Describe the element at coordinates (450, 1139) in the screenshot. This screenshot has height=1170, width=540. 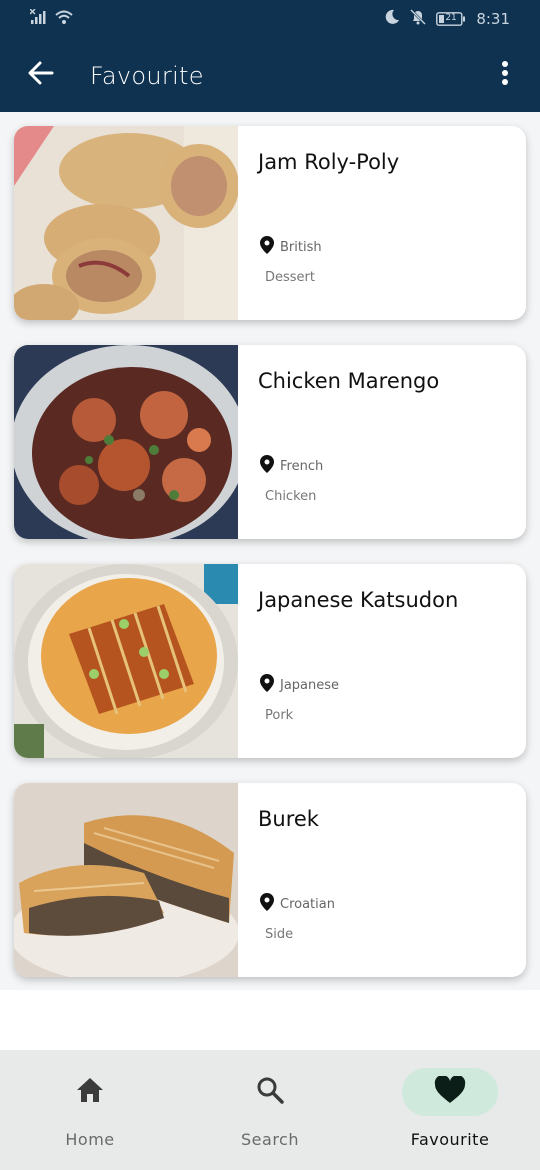
I see `nav-favourite-label: Favourite` at that location.